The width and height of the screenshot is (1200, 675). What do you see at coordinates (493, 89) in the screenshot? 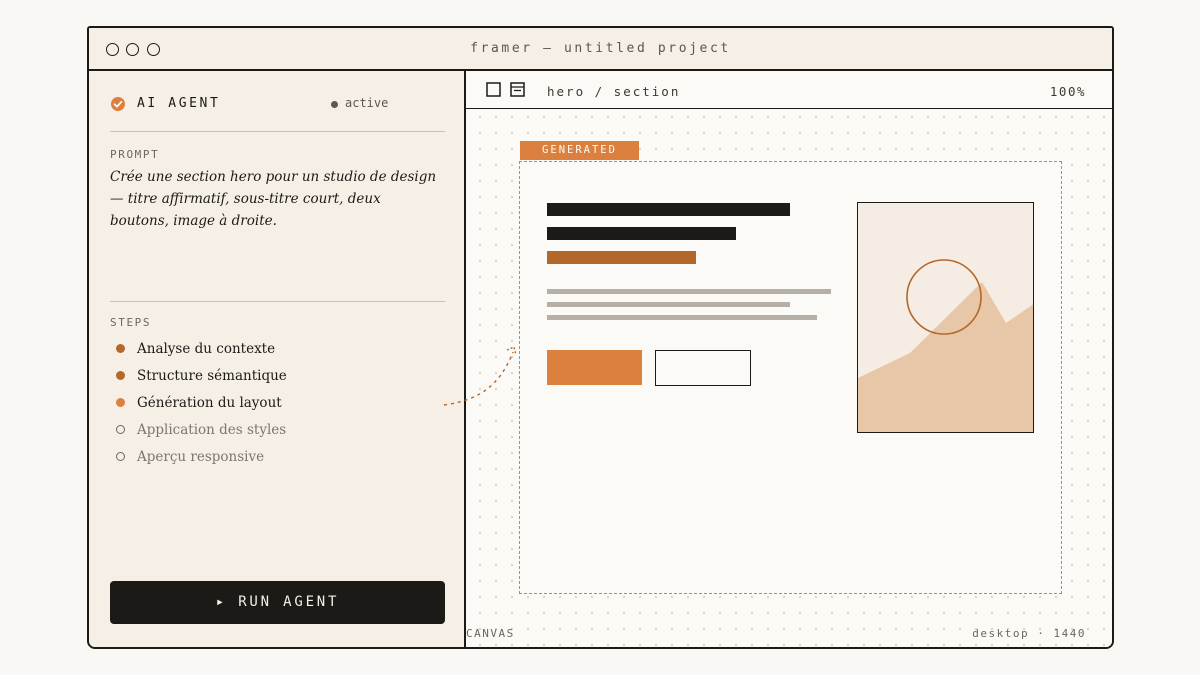
I see `frame-icon` at bounding box center [493, 89].